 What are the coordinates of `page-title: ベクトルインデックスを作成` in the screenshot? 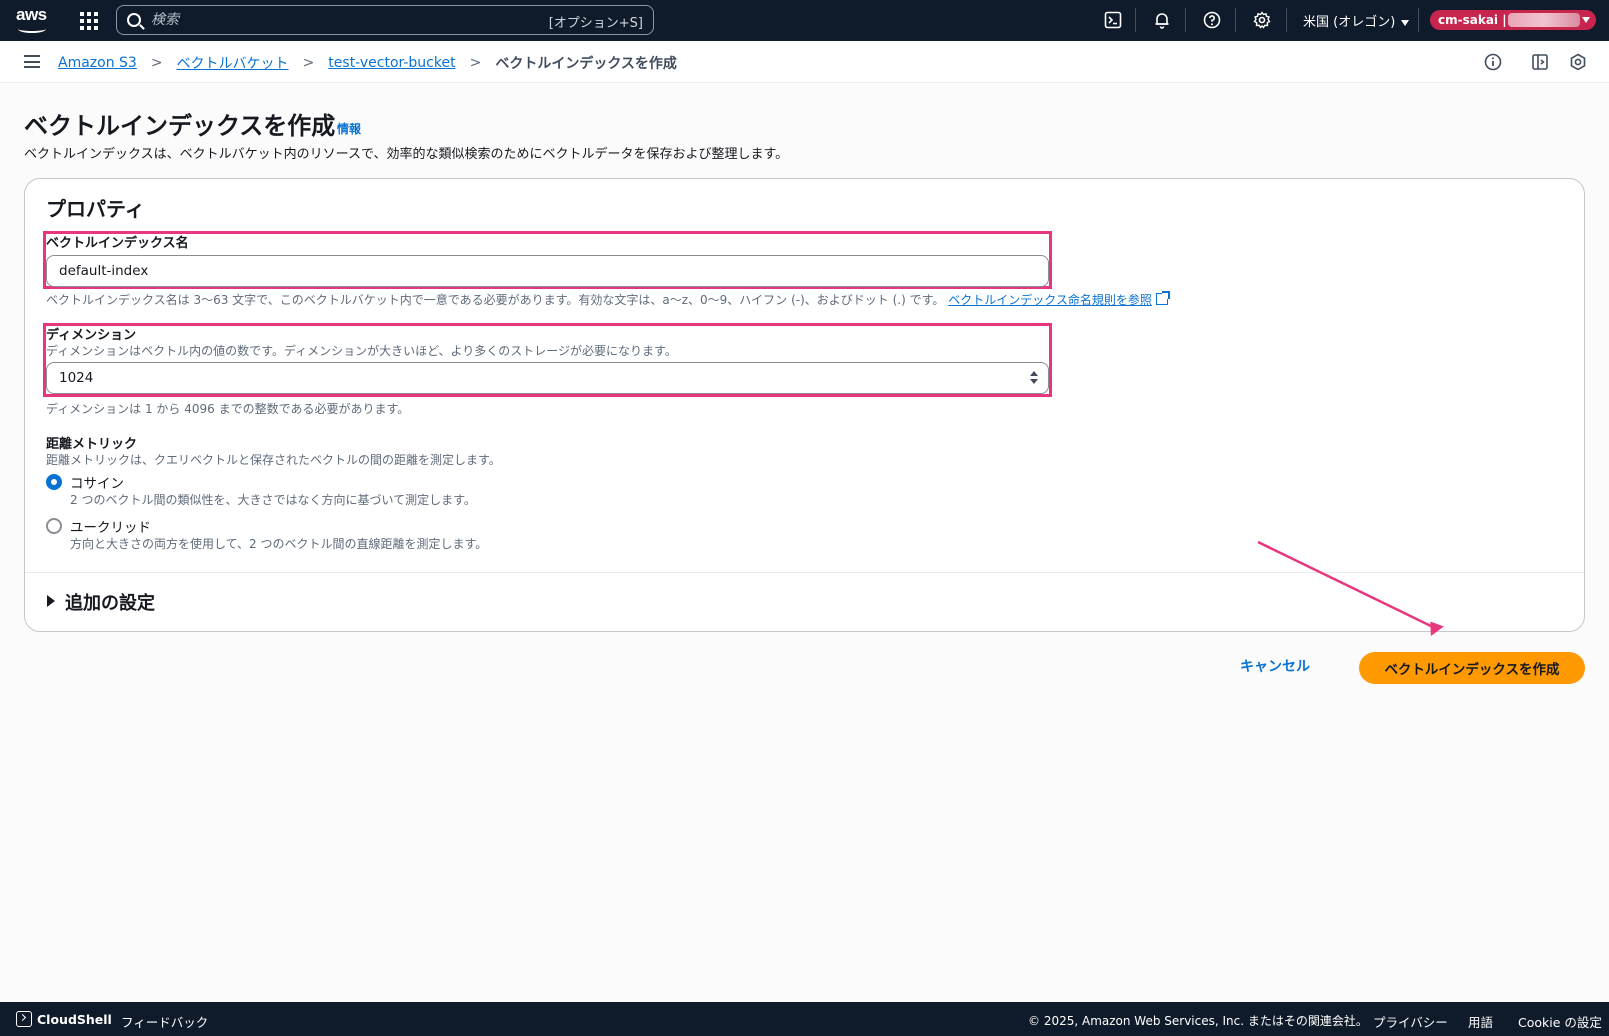 It's located at (180, 126).